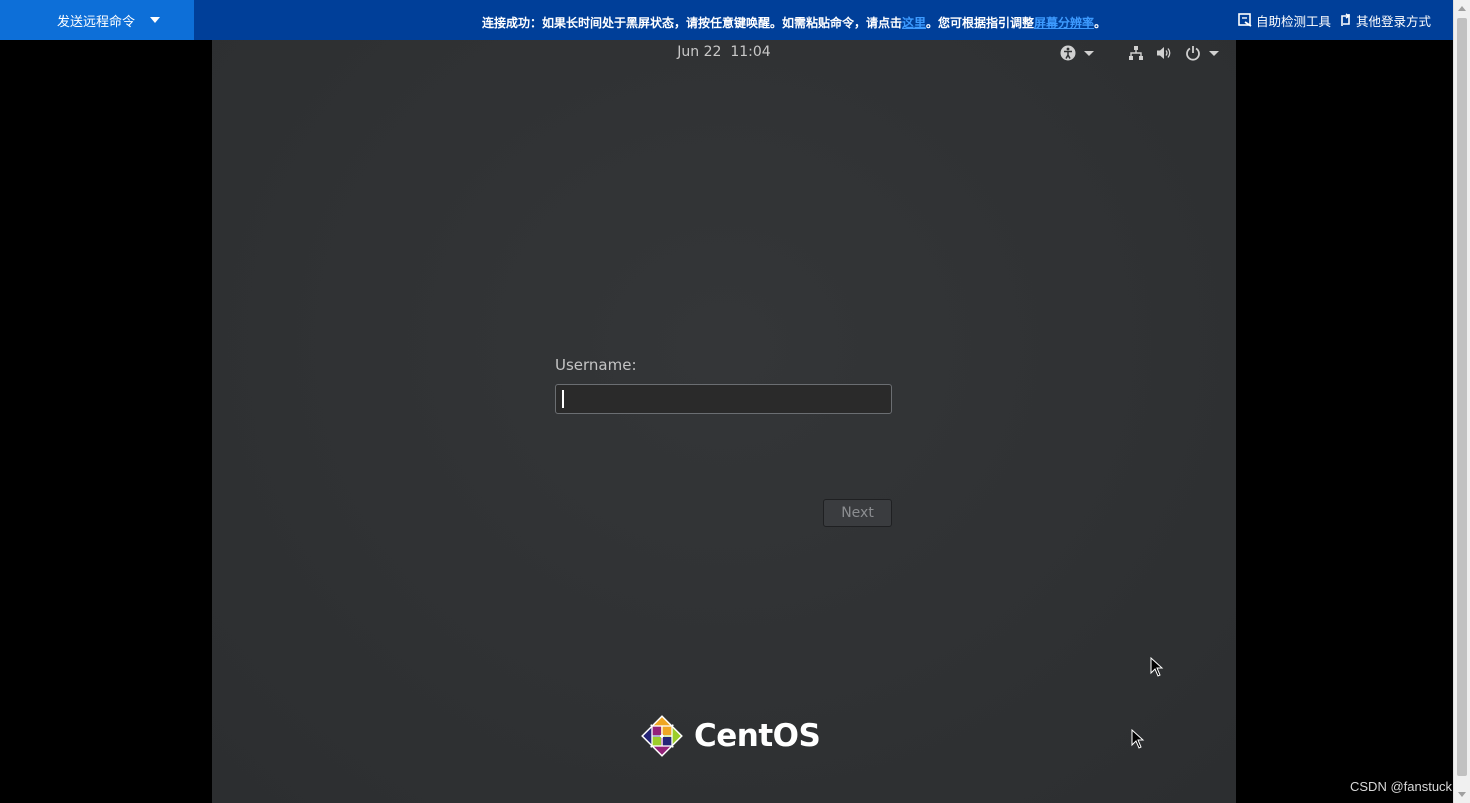  What do you see at coordinates (563, 399) in the screenshot?
I see `text-caret` at bounding box center [563, 399].